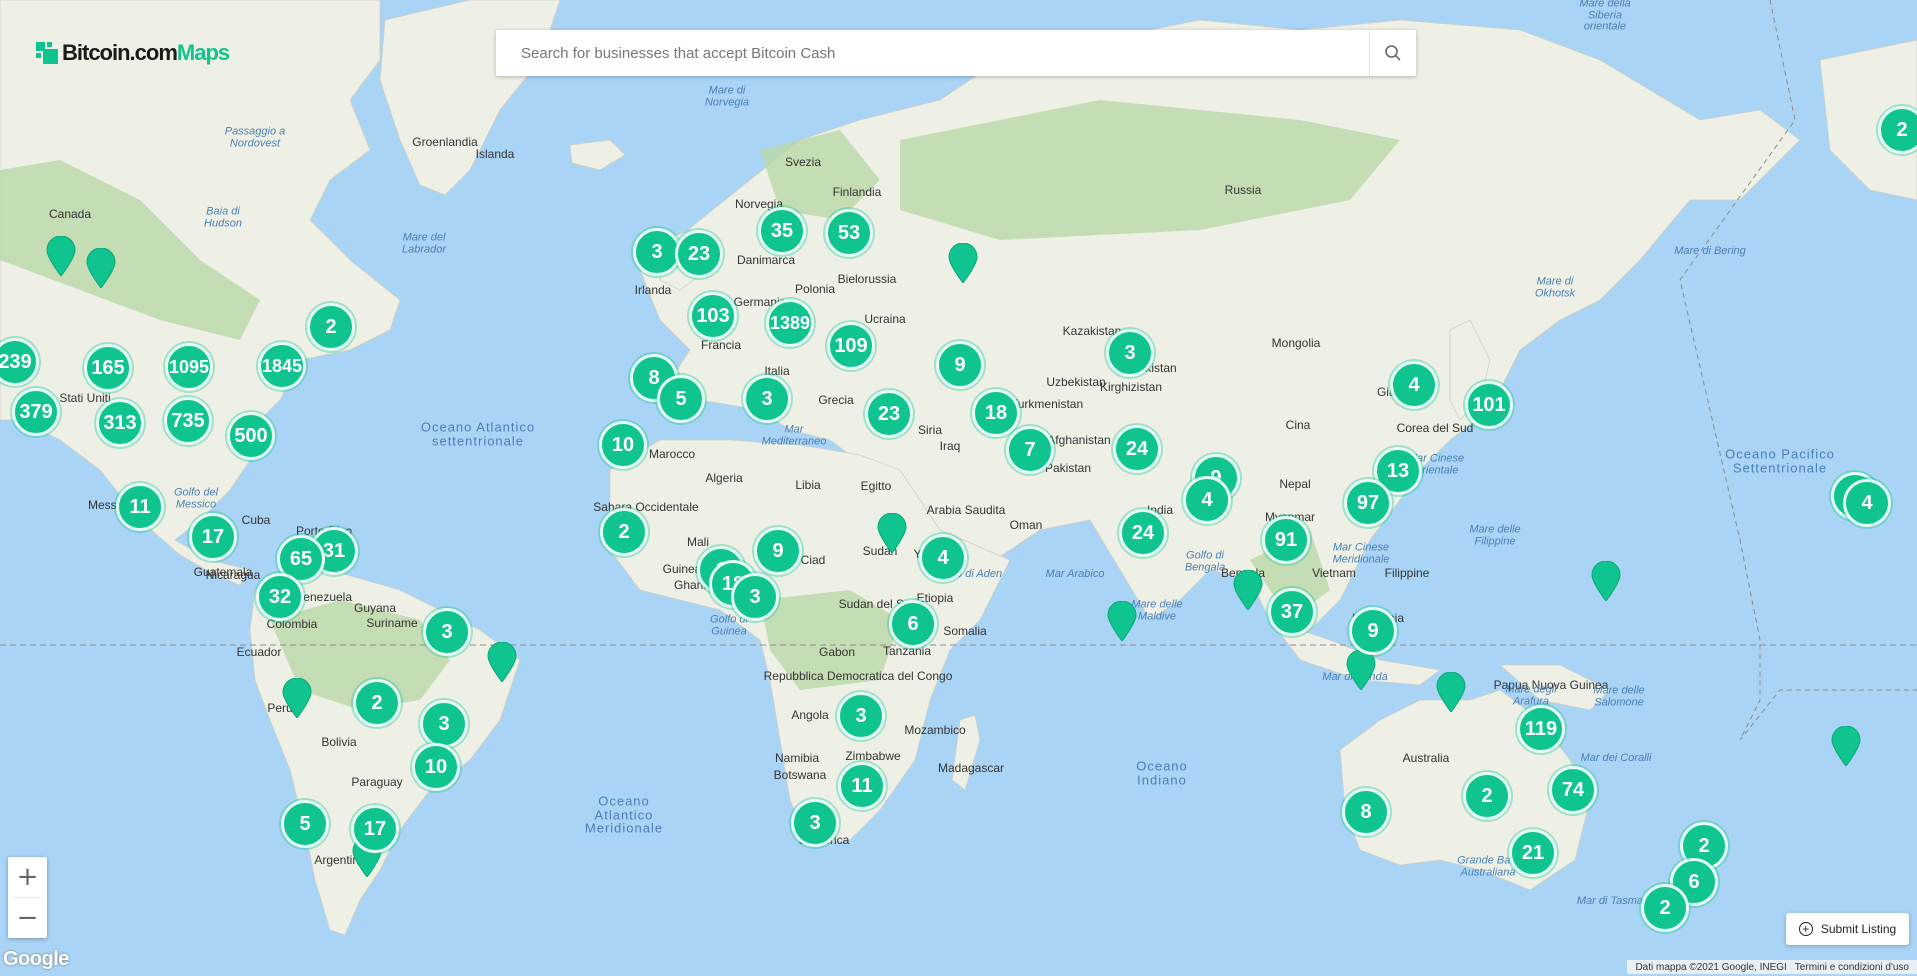  Describe the element at coordinates (189, 367) in the screenshot. I see `cluster-marker: 1095` at that location.